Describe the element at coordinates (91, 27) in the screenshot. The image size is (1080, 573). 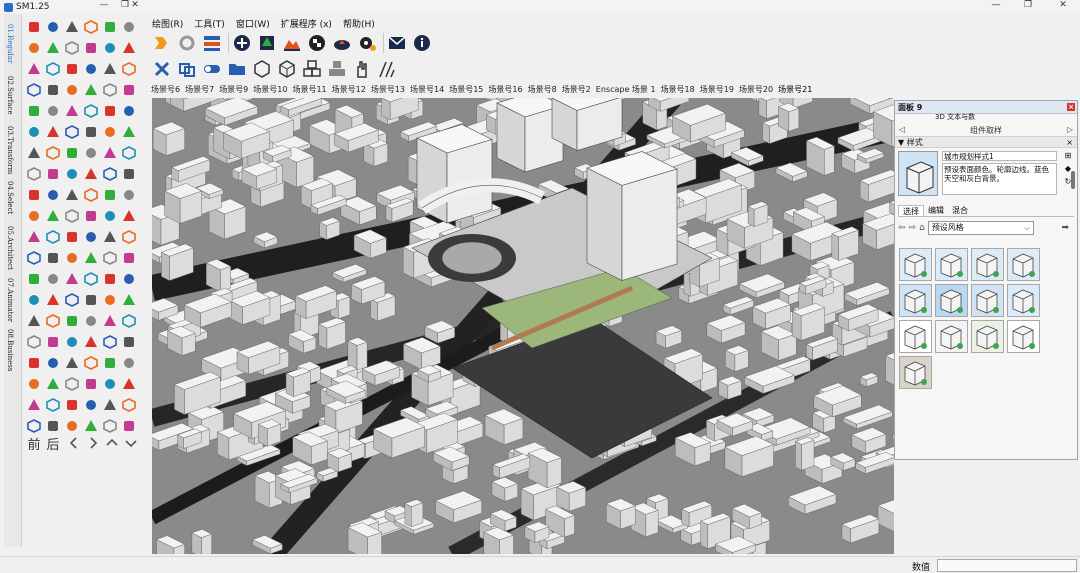
I see `settings-icon` at that location.